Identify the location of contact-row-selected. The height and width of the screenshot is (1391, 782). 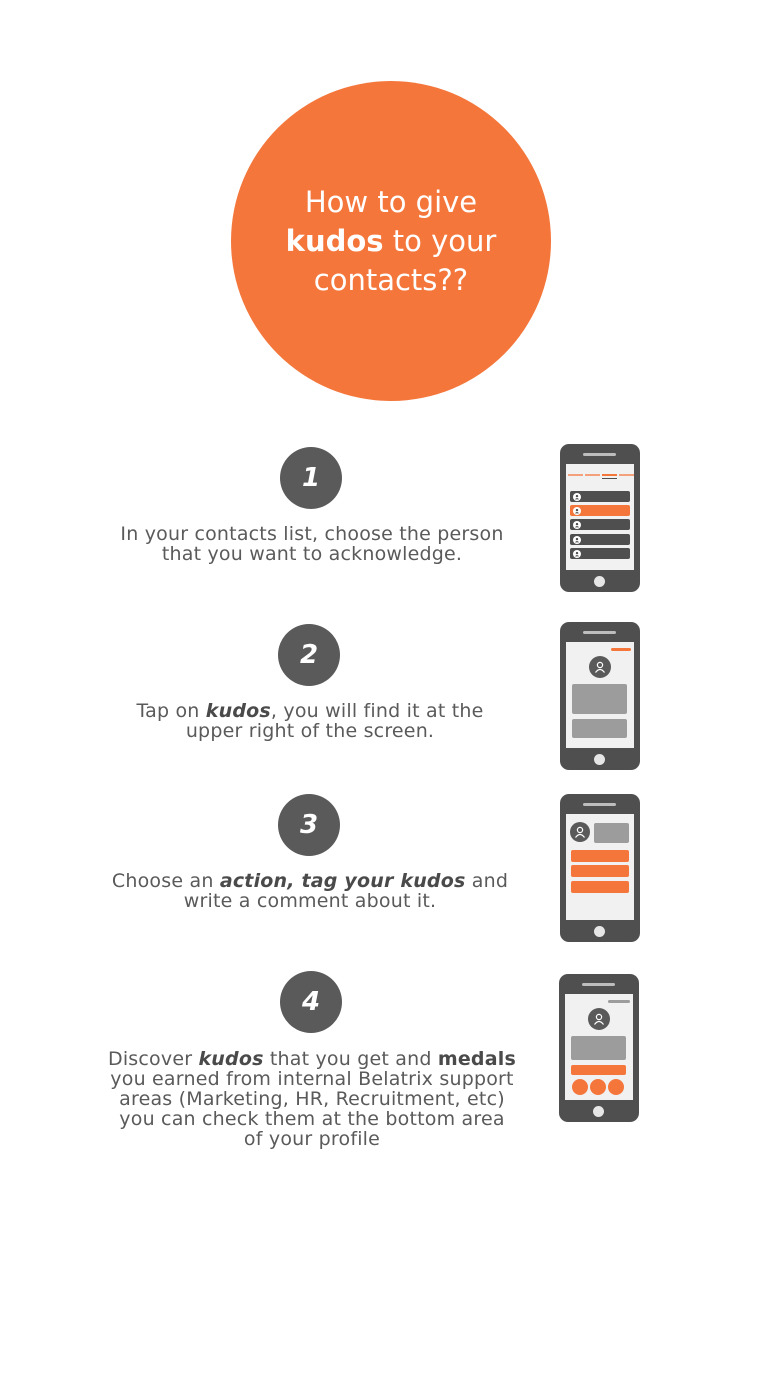
(600, 510).